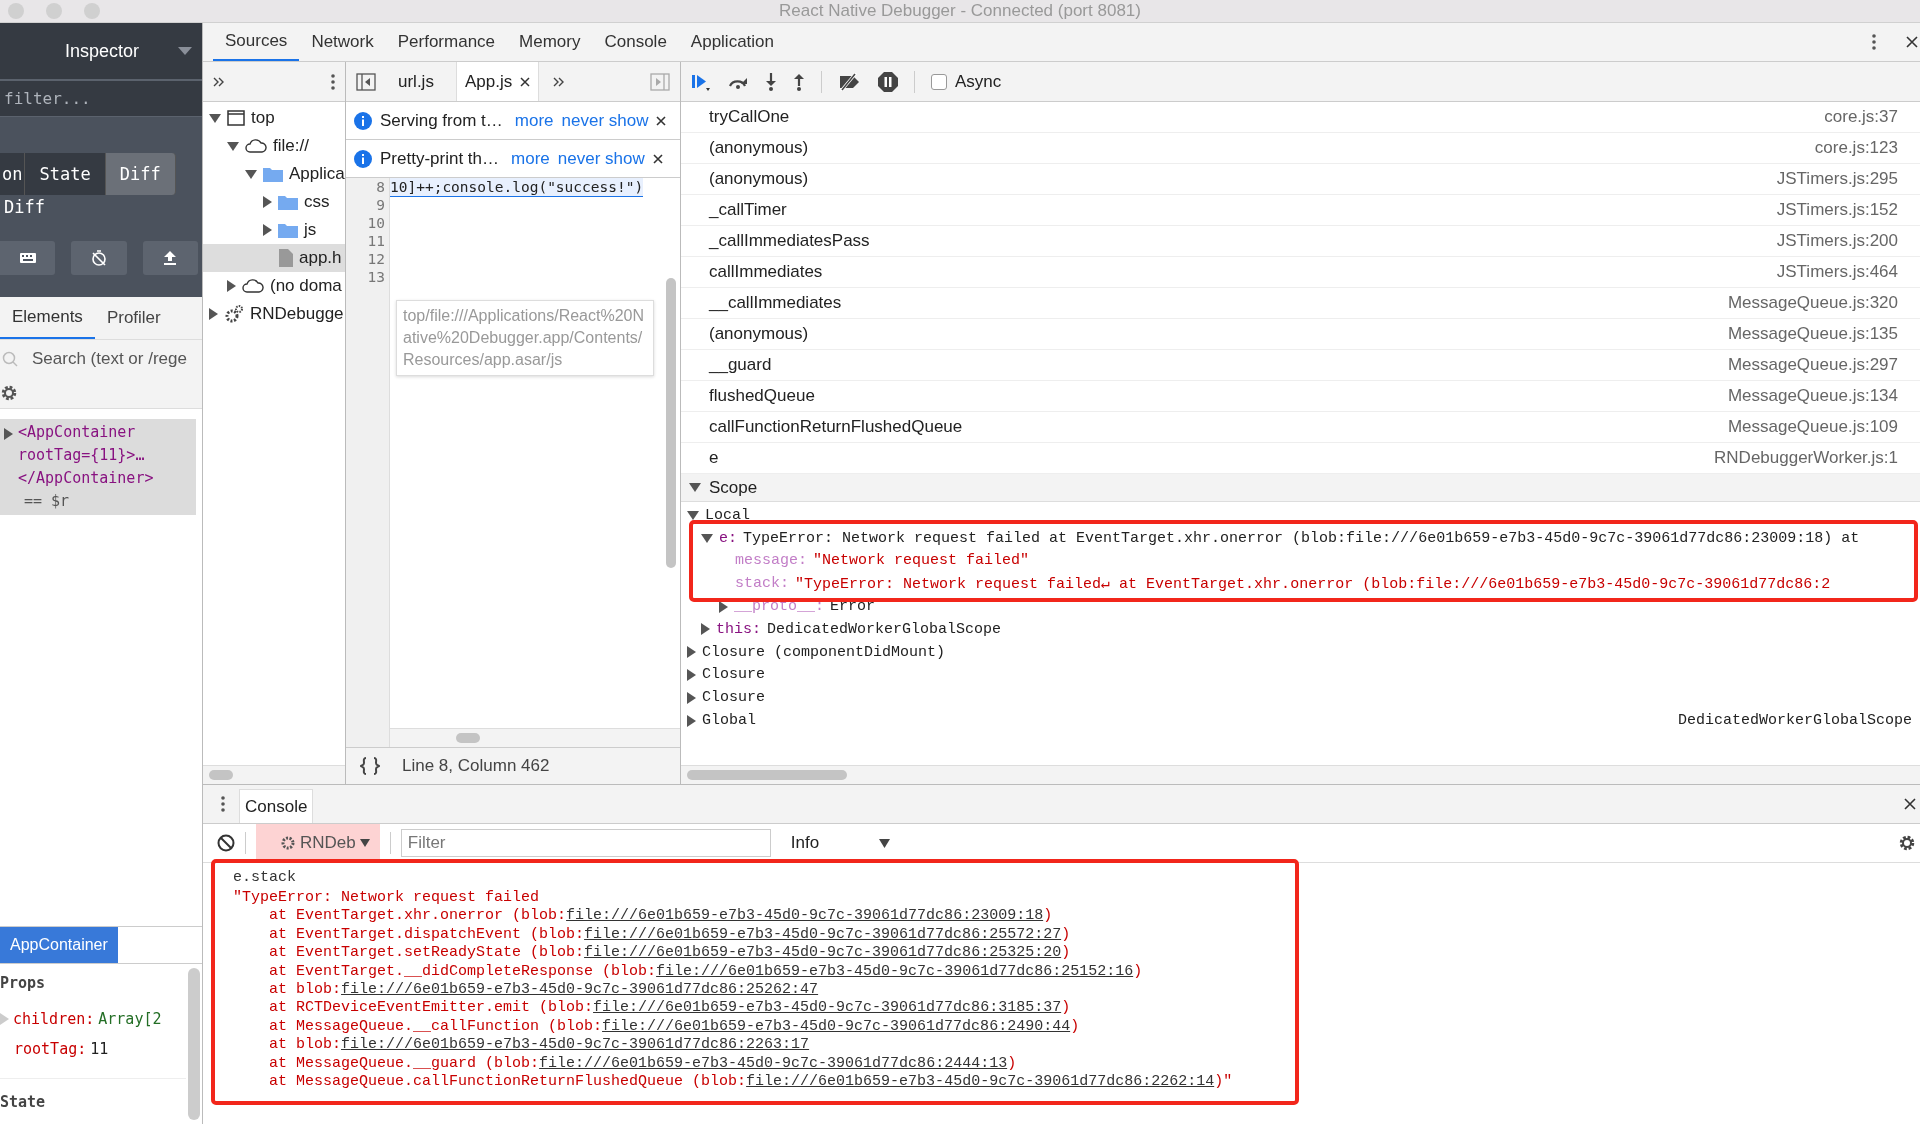  Describe the element at coordinates (1837, 179) in the screenshot. I see `frame-location: JSTimers.js:295` at that location.